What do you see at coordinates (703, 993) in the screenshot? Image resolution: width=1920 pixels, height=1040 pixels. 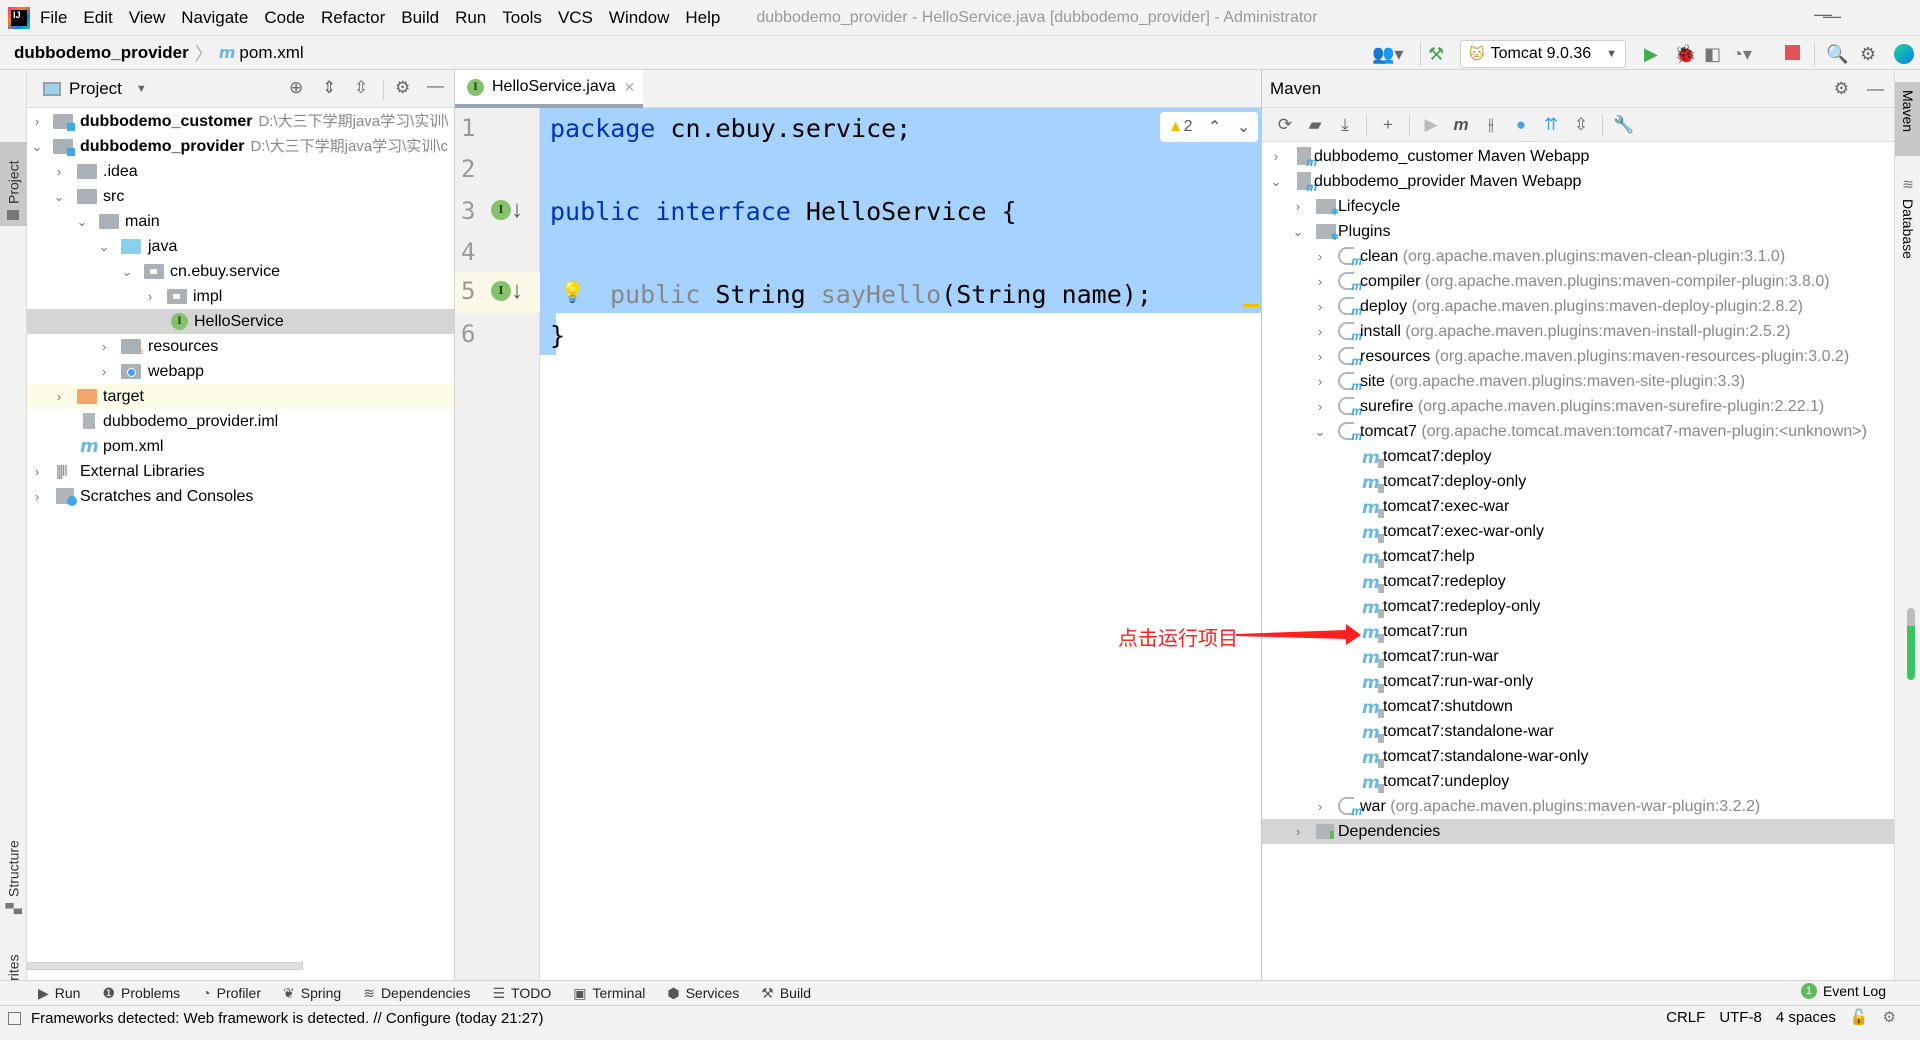 I see `tool-tab-services: ⬢ Services` at bounding box center [703, 993].